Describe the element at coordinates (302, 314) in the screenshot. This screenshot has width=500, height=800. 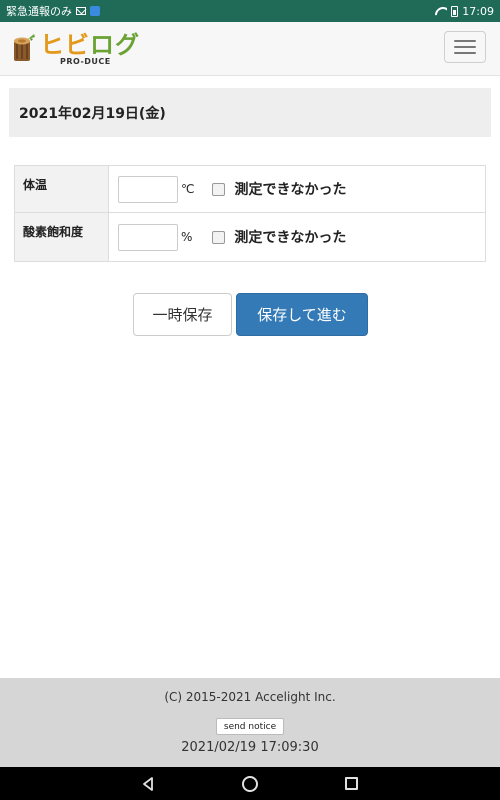
I see `save-and-next-button: 保存して進む` at that location.